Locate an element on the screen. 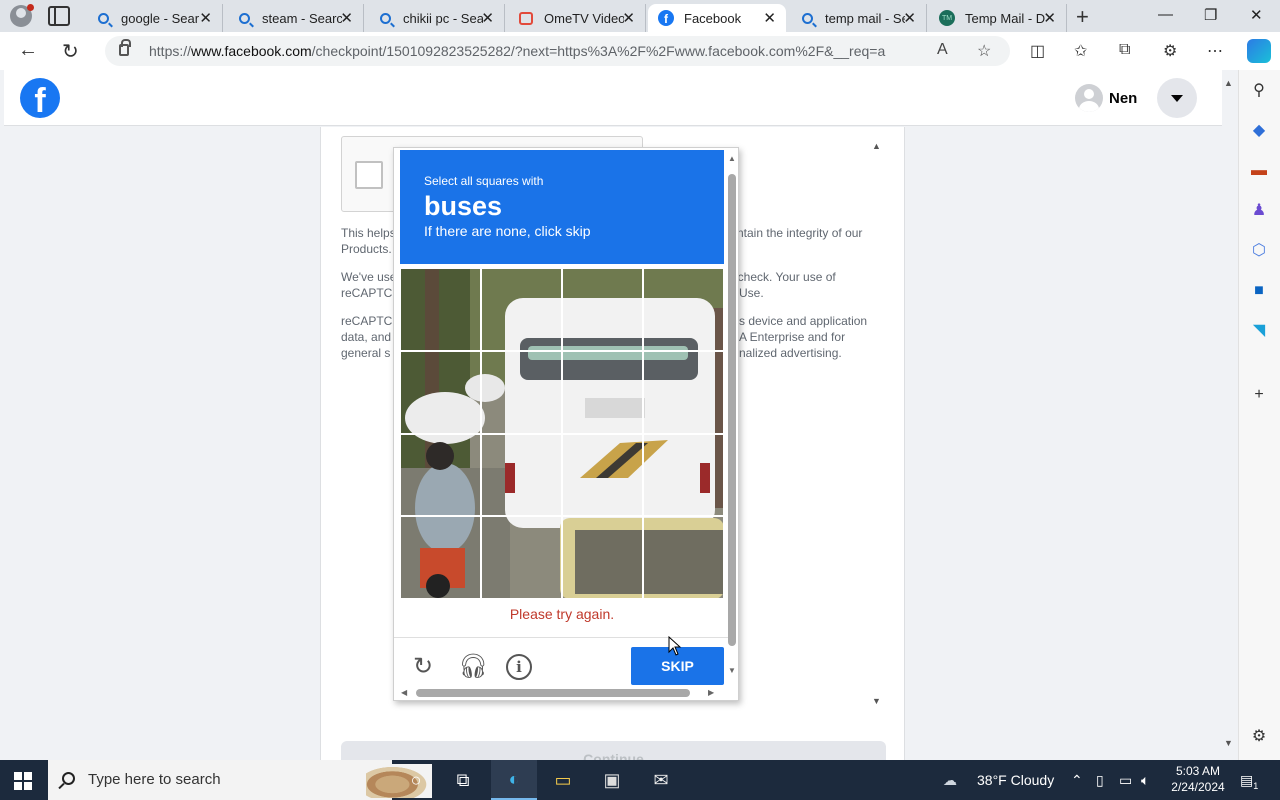 This screenshot has width=1280, height=800. edge-browser-icon: ◐ is located at coordinates (514, 780).